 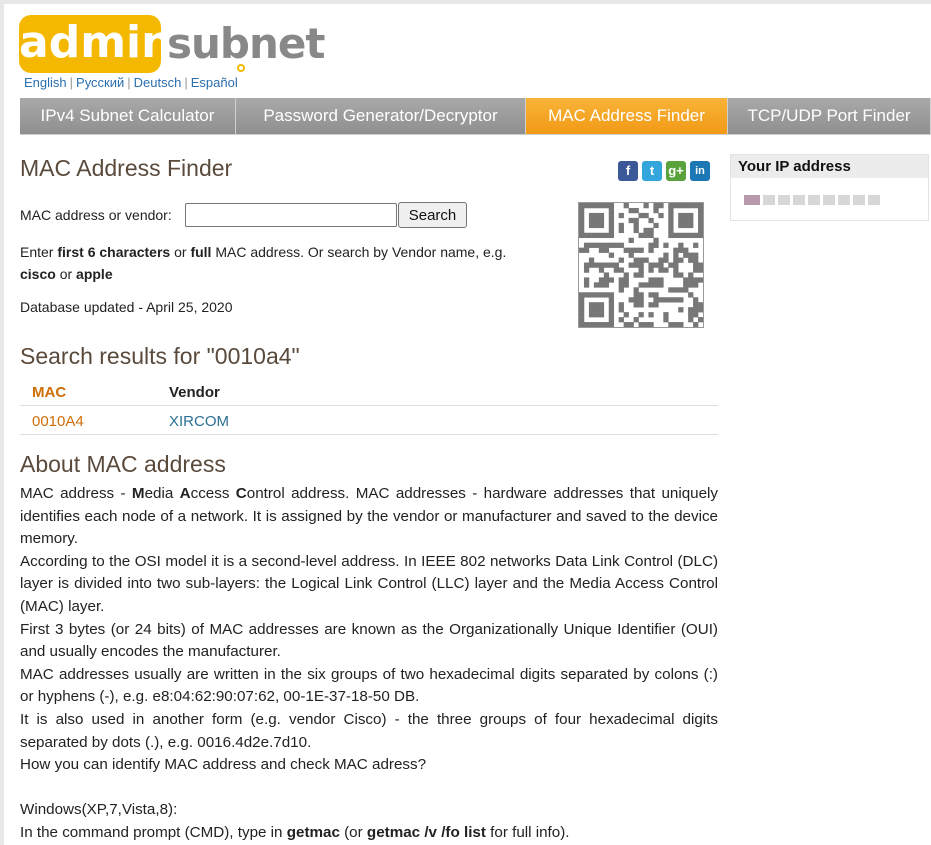 I want to click on lang-english: English, so click(x=45, y=82).